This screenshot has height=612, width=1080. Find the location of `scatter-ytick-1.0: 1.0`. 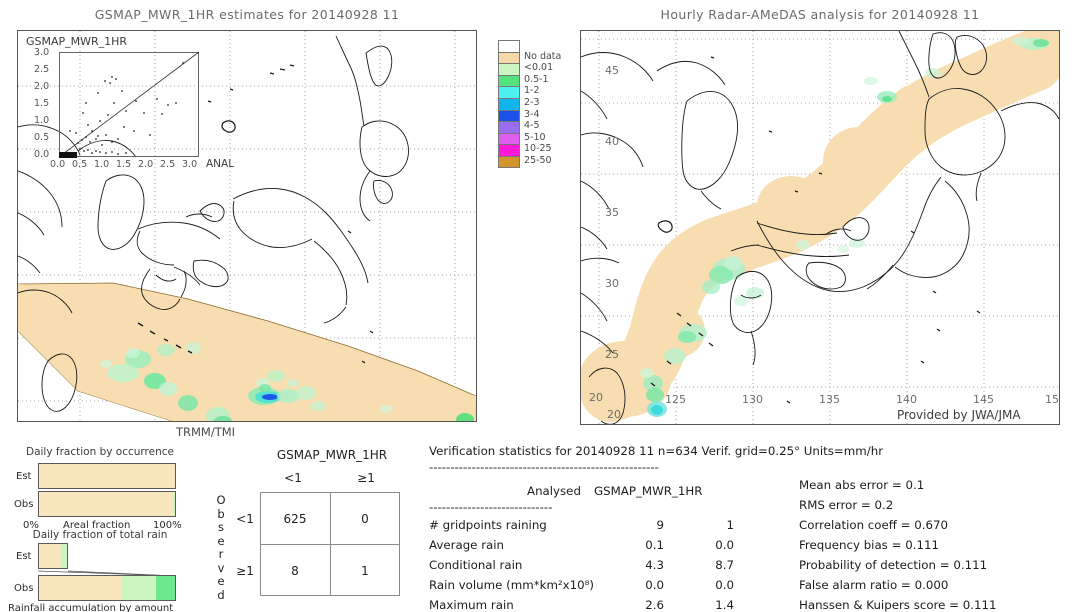

scatter-ytick-1.0: 1.0 is located at coordinates (42, 120).